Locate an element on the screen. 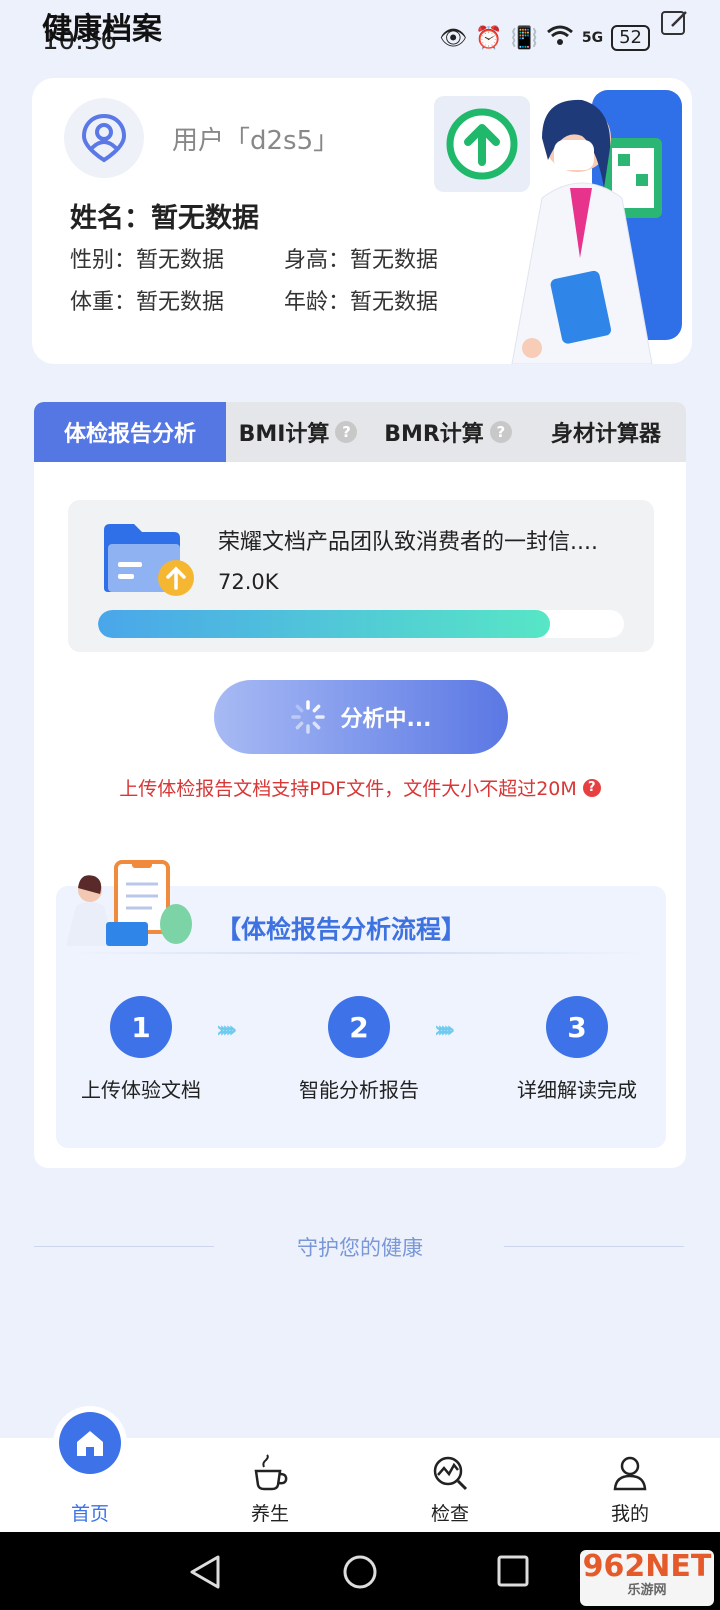  upload-progress-bar is located at coordinates (361, 624).